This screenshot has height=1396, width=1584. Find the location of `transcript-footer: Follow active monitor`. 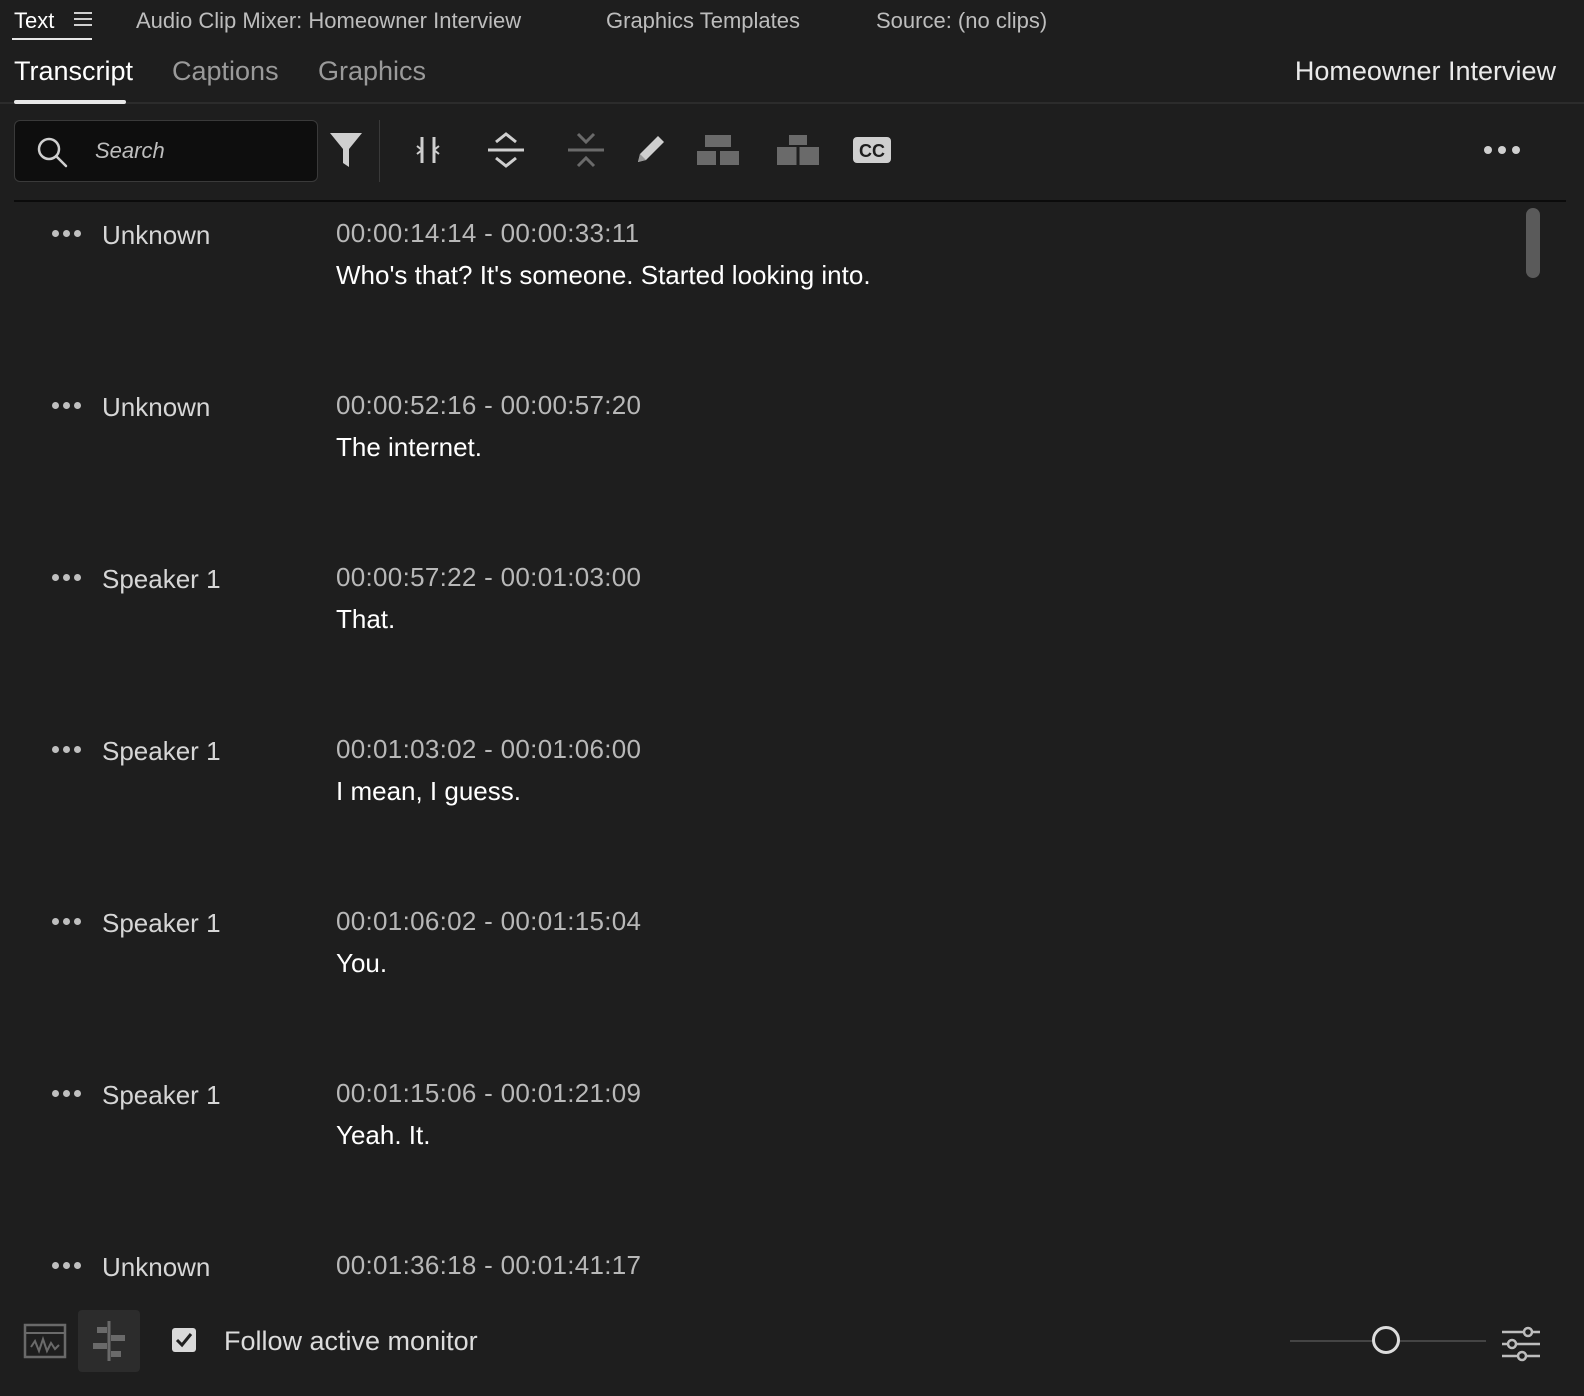

transcript-footer: Follow active monitor is located at coordinates (792, 1348).